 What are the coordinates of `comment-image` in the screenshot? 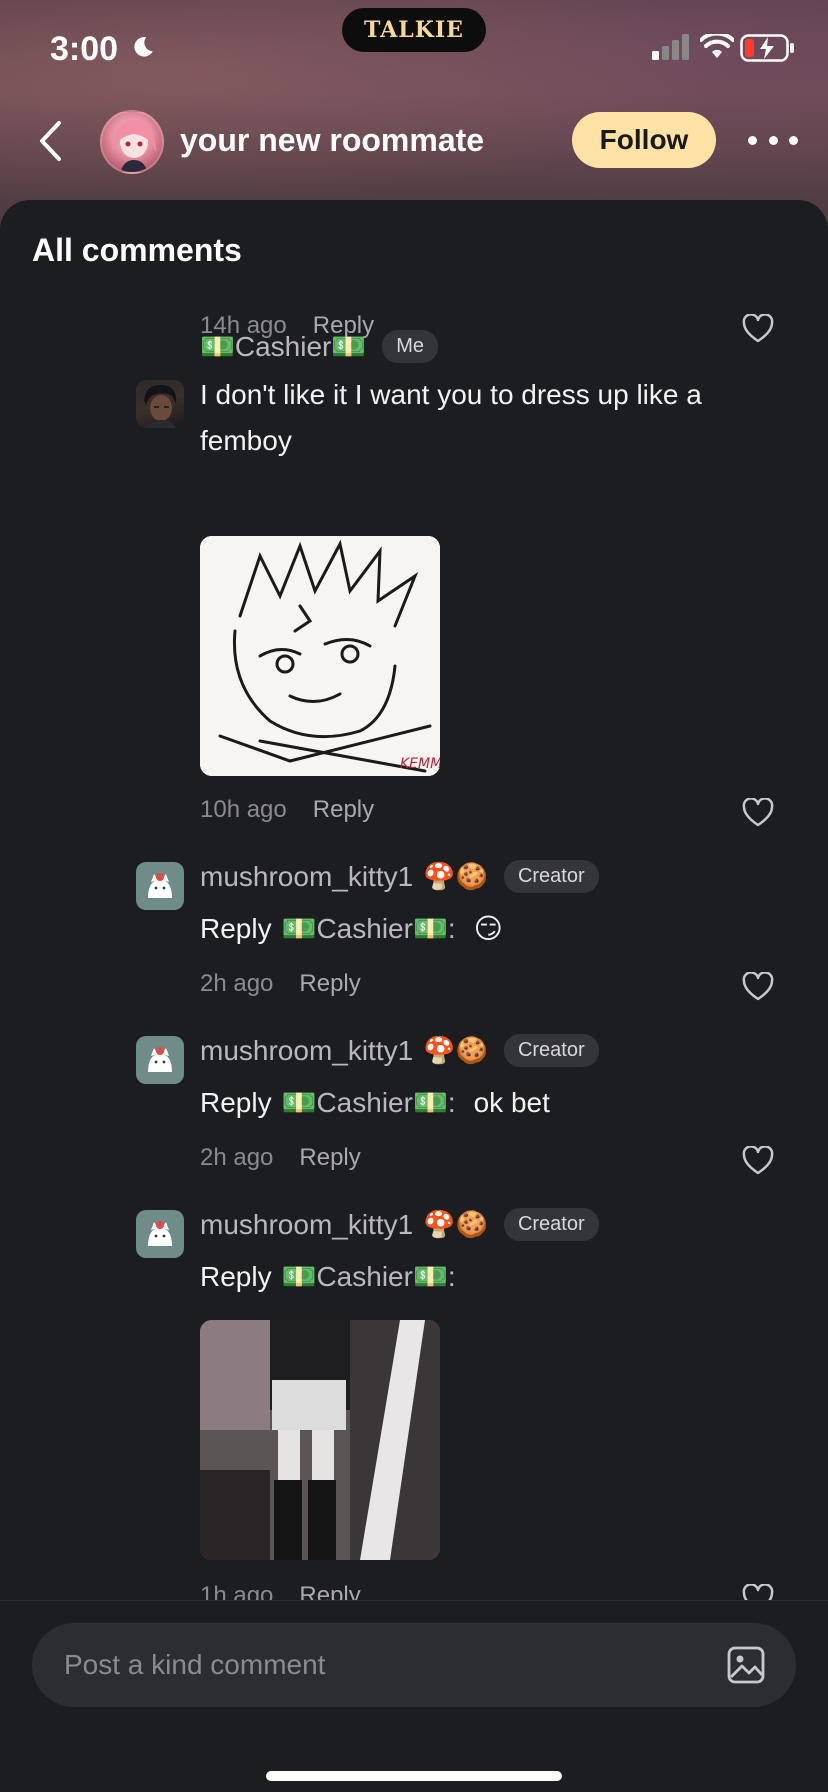 It's located at (320, 1440).